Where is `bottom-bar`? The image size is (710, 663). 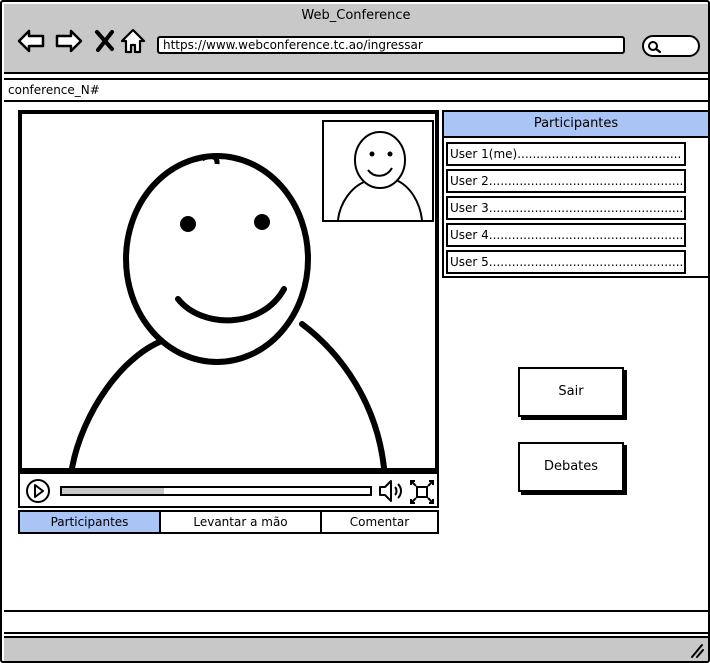 bottom-bar is located at coordinates (356, 648).